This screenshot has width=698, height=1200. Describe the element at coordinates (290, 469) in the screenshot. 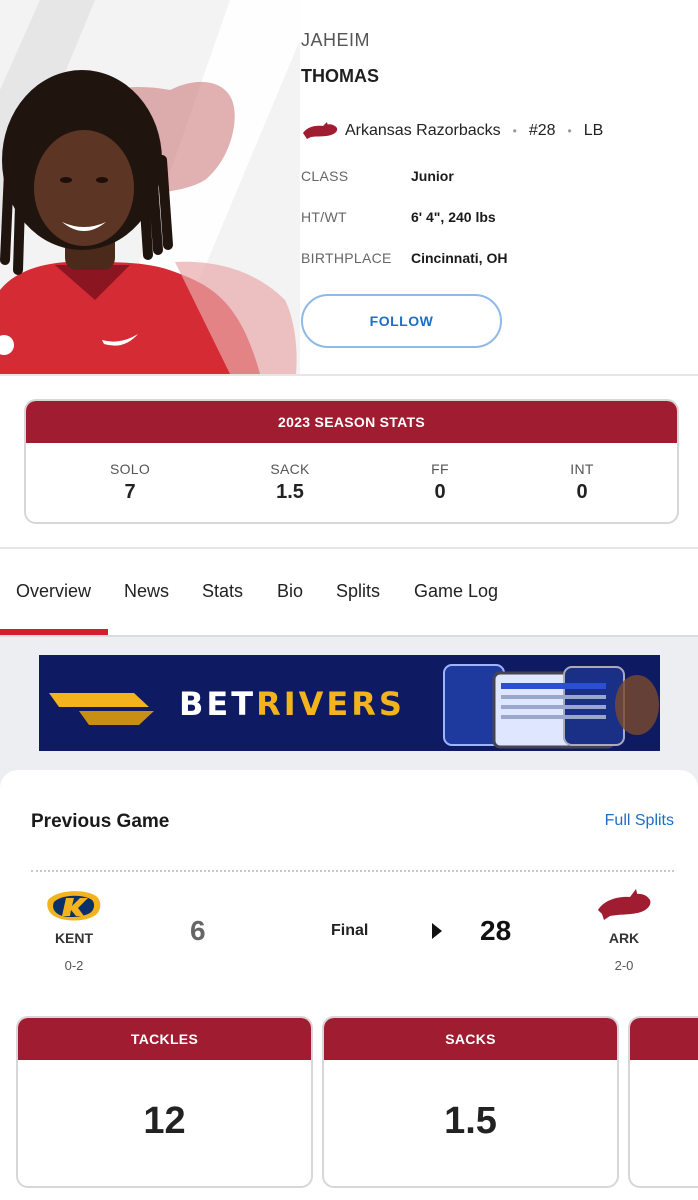

I see `stat-label: SACK` at that location.